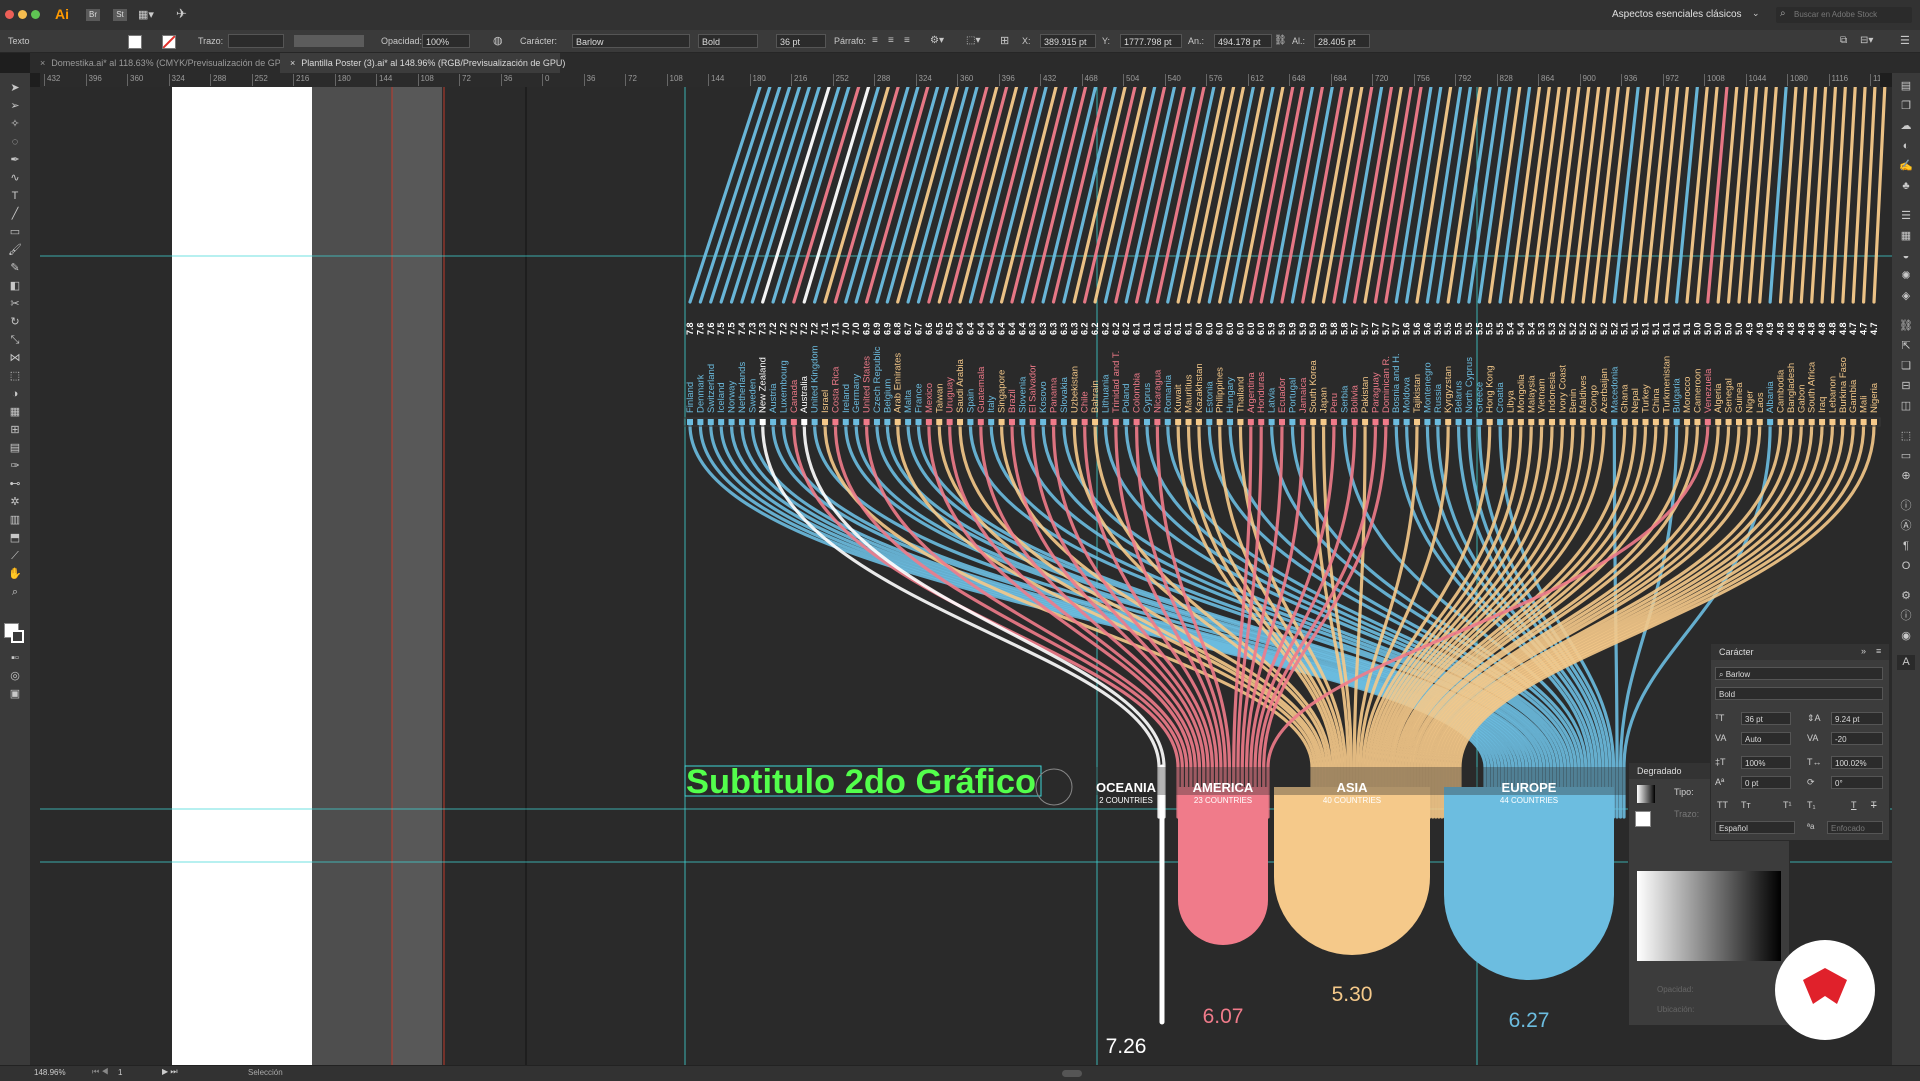 This screenshot has width=1920, height=1081. Describe the element at coordinates (1906, 406) in the screenshot. I see `pathfinder-icon: ◫` at that location.